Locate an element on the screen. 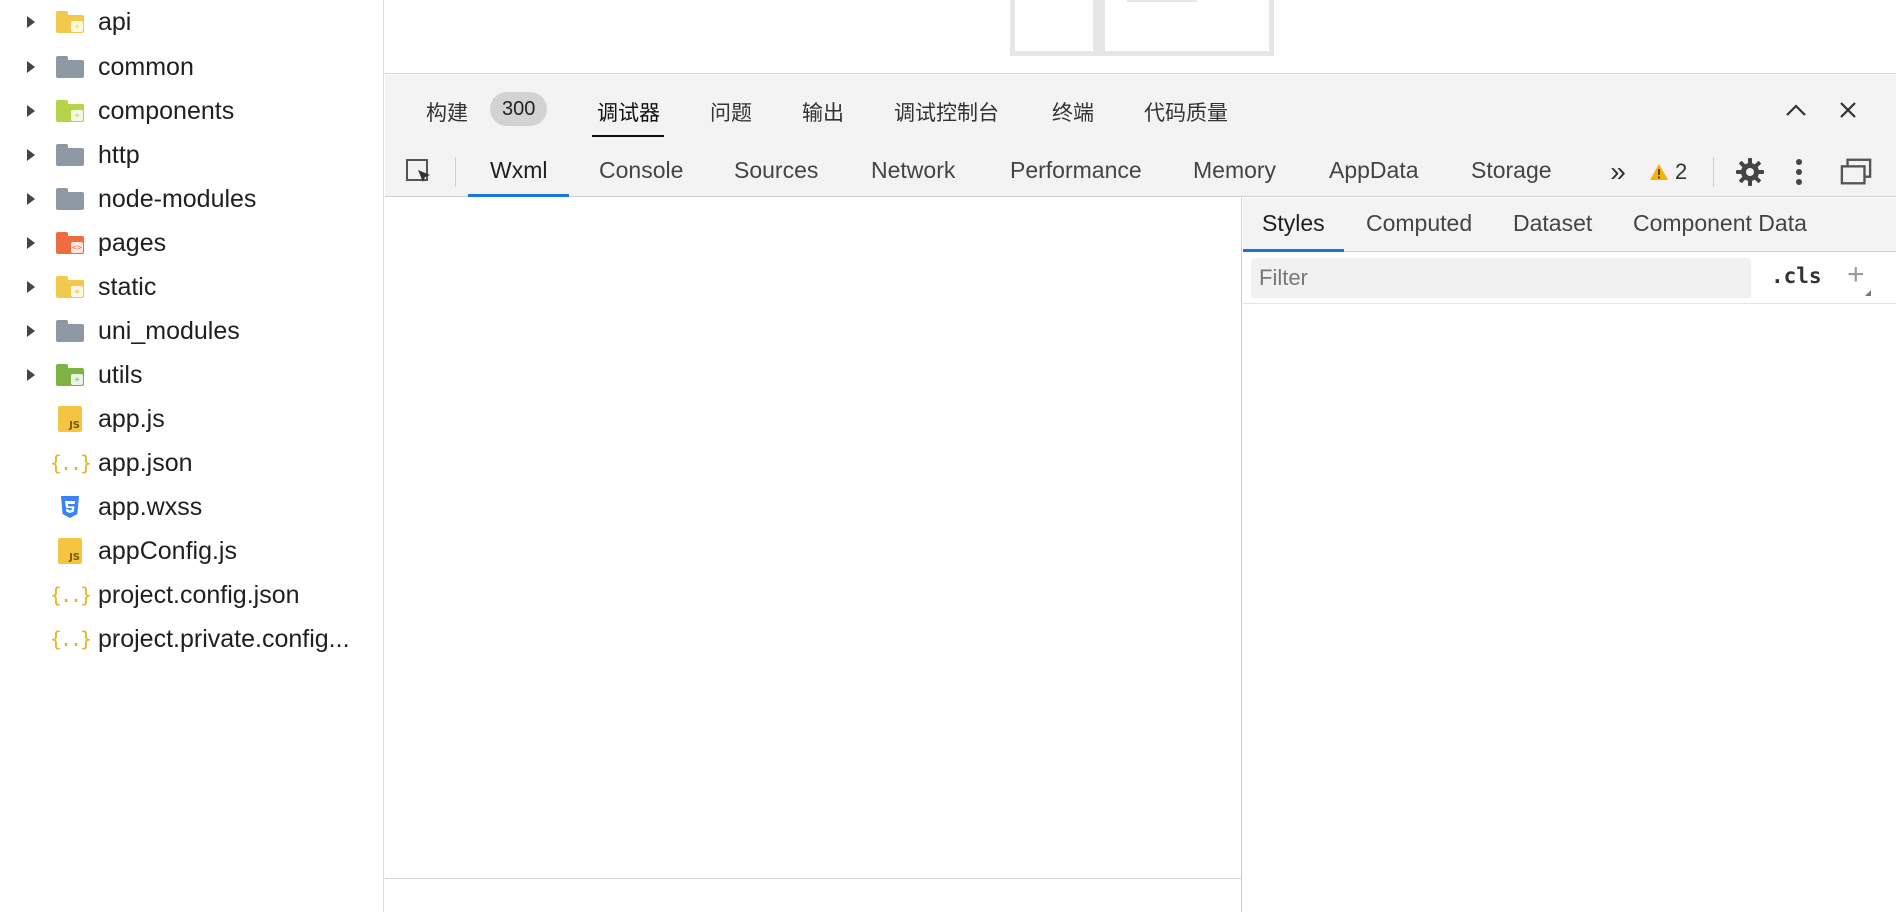 Image resolution: width=1896 pixels, height=912 pixels. element-picker-icon is located at coordinates (419, 172).